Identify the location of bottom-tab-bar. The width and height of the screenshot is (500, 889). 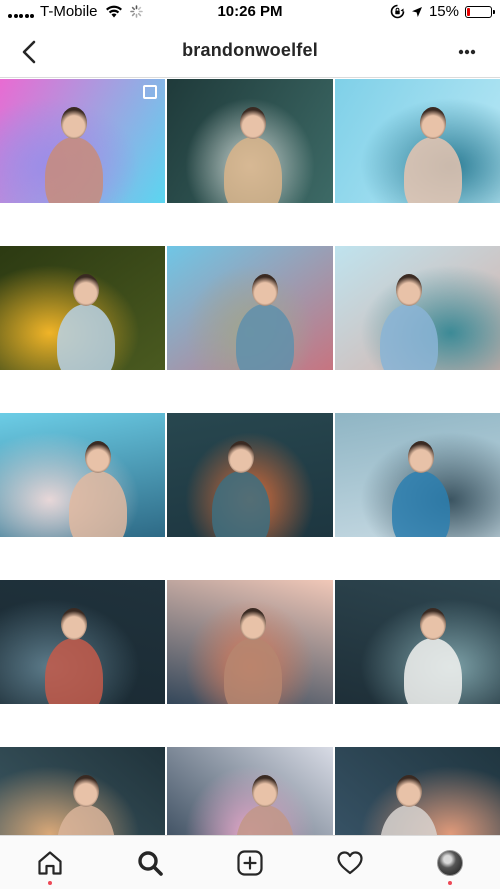
(250, 862).